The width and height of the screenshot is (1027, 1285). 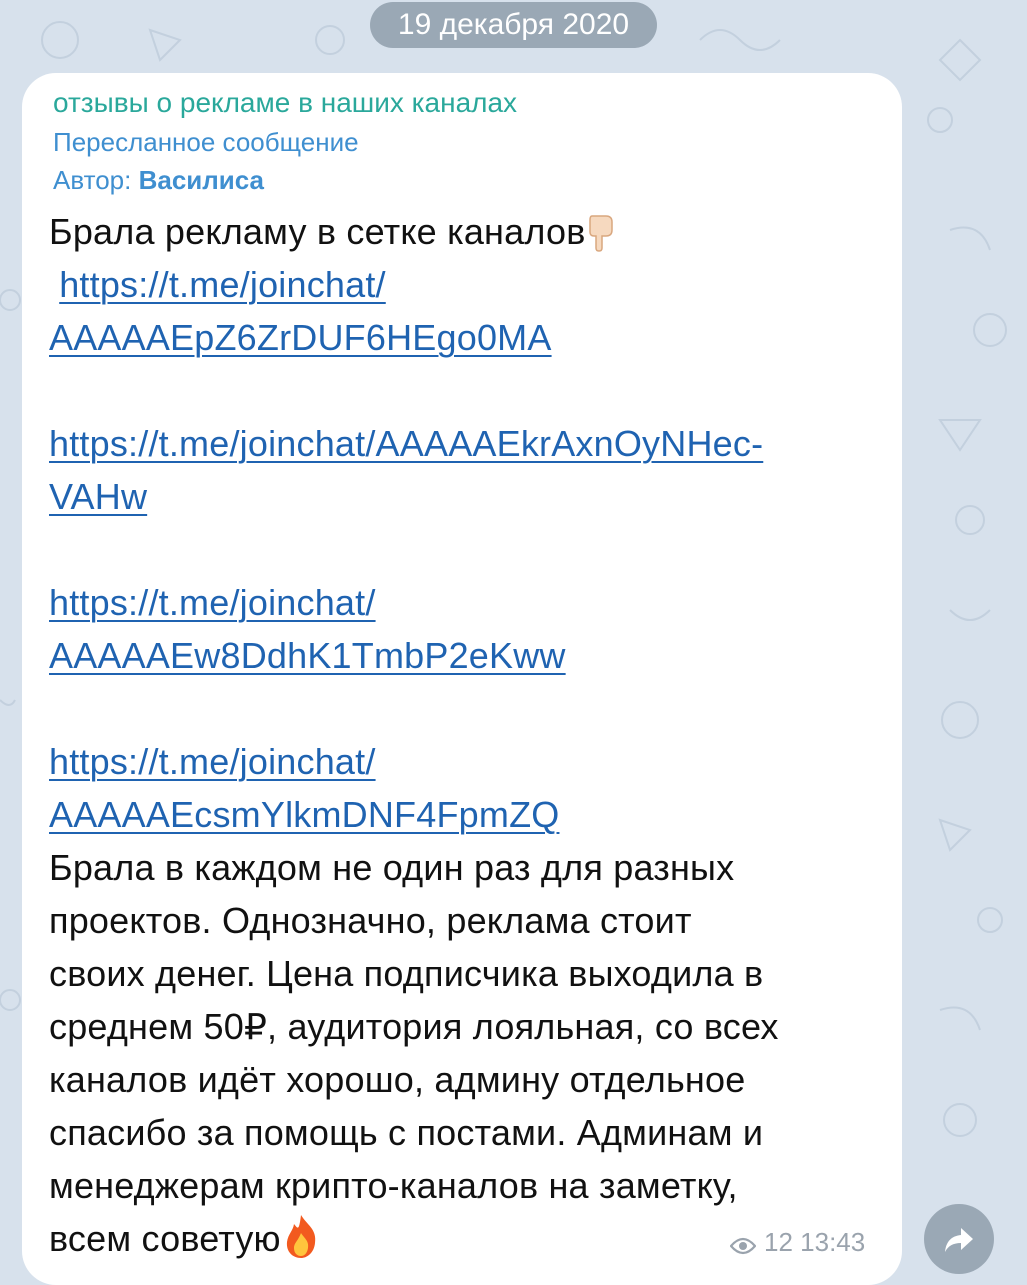 I want to click on message-link-line: https://t.me/joinchat/AAAAAEkrAxnOyNHec-, so click(x=464, y=443).